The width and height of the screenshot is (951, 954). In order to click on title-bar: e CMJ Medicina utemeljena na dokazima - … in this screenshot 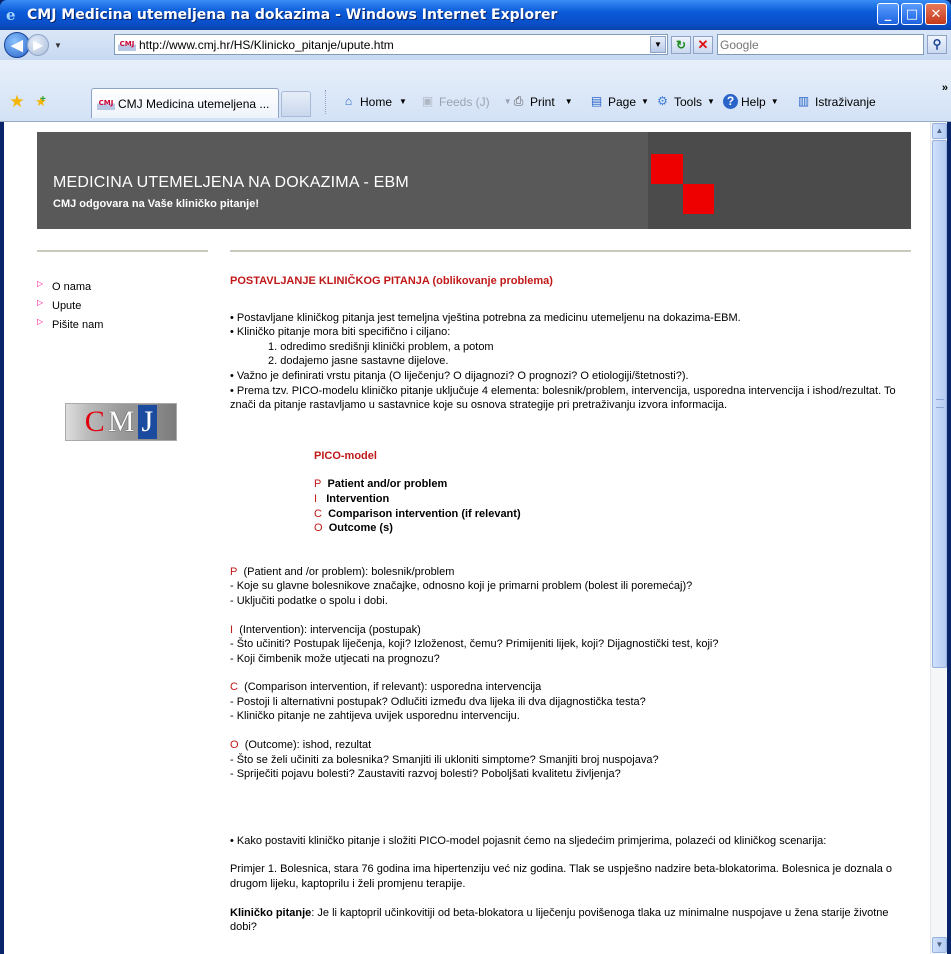, I will do `click(475, 15)`.